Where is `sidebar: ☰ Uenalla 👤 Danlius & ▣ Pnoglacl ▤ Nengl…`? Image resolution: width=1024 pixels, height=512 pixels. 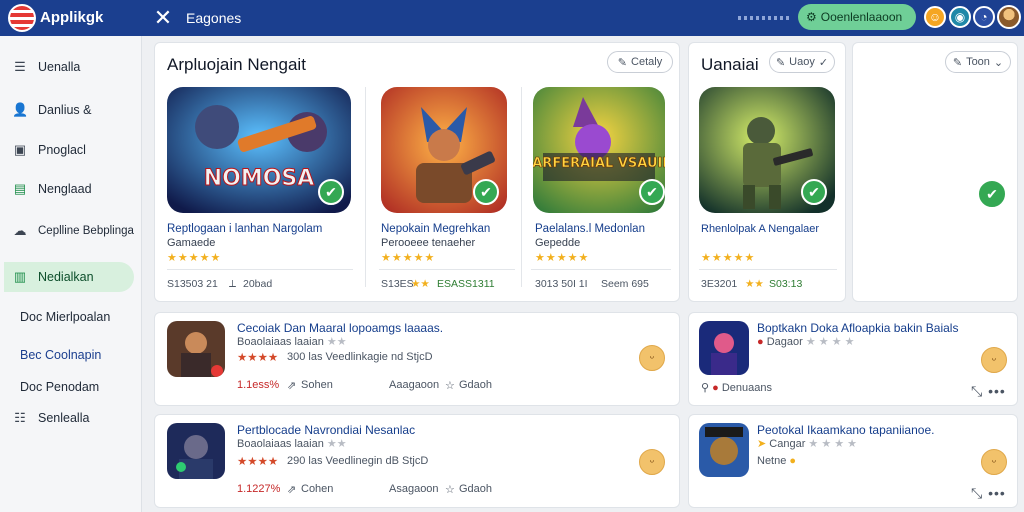 sidebar: ☰ Uenalla 👤 Danlius & ▣ Pnoglacl ▤ Nengl… is located at coordinates (71, 274).